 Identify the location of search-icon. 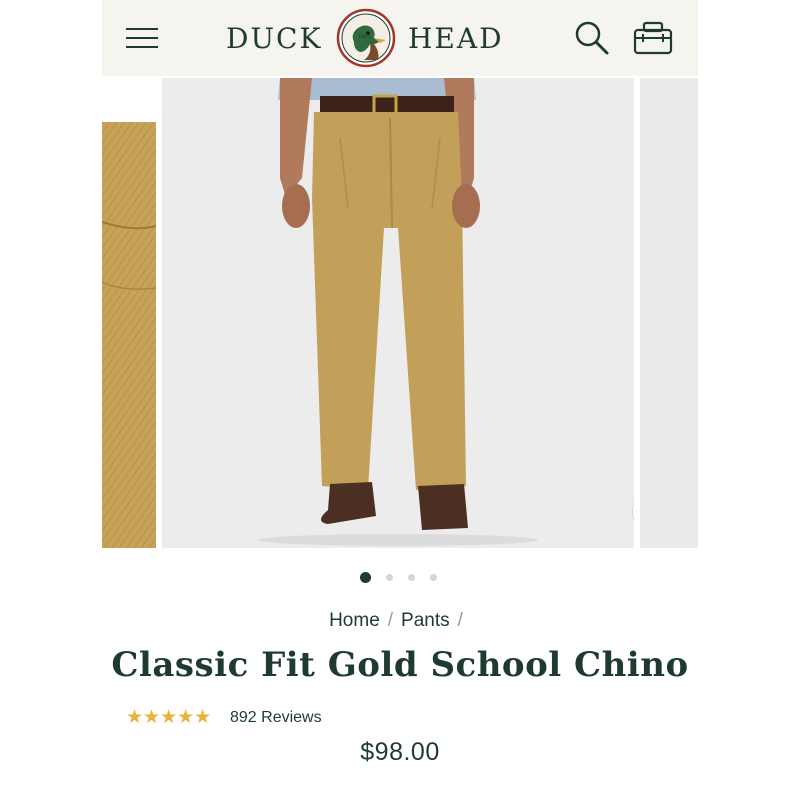
(592, 38).